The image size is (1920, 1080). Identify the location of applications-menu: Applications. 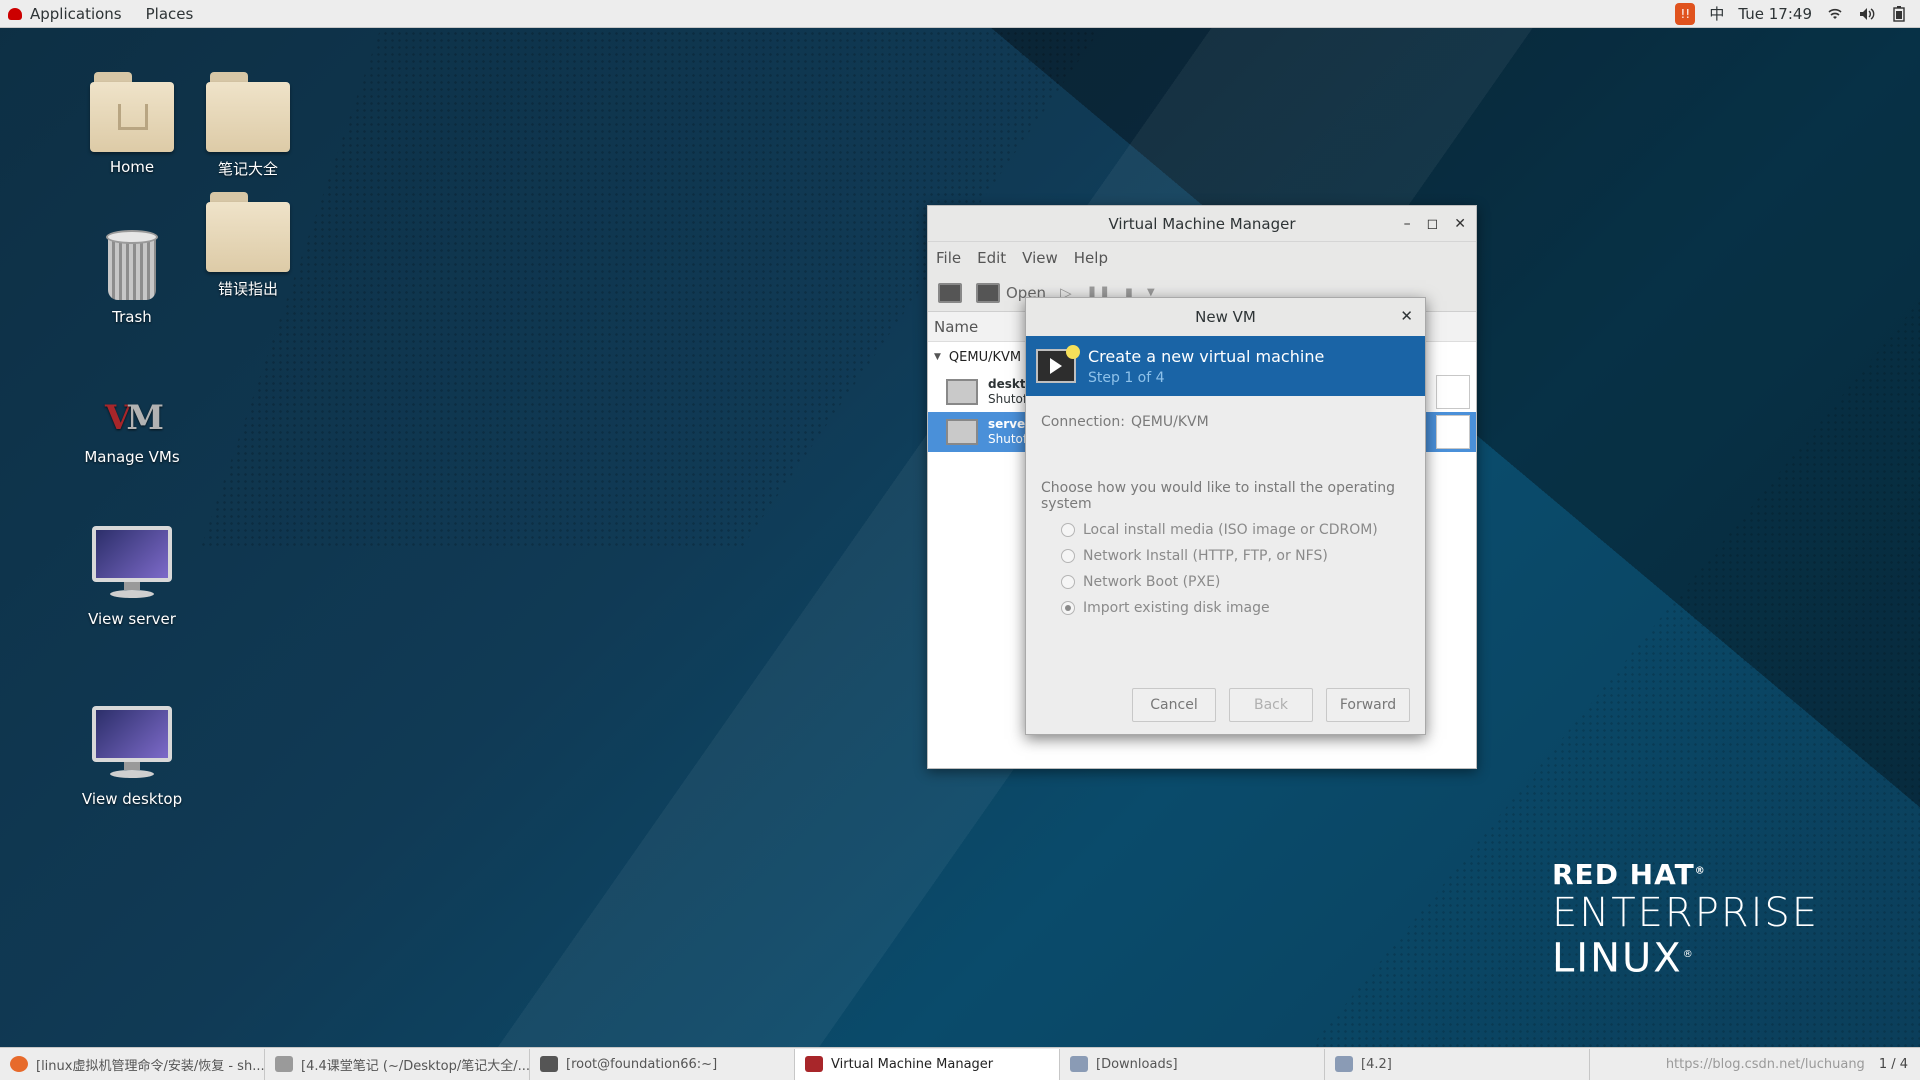
(76, 14).